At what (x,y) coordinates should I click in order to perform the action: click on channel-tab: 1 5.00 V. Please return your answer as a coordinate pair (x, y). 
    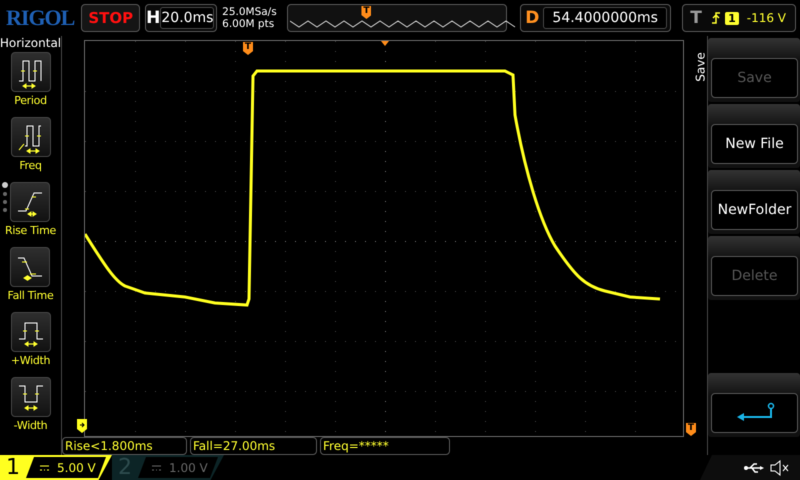
    Looking at the image, I should click on (56, 467).